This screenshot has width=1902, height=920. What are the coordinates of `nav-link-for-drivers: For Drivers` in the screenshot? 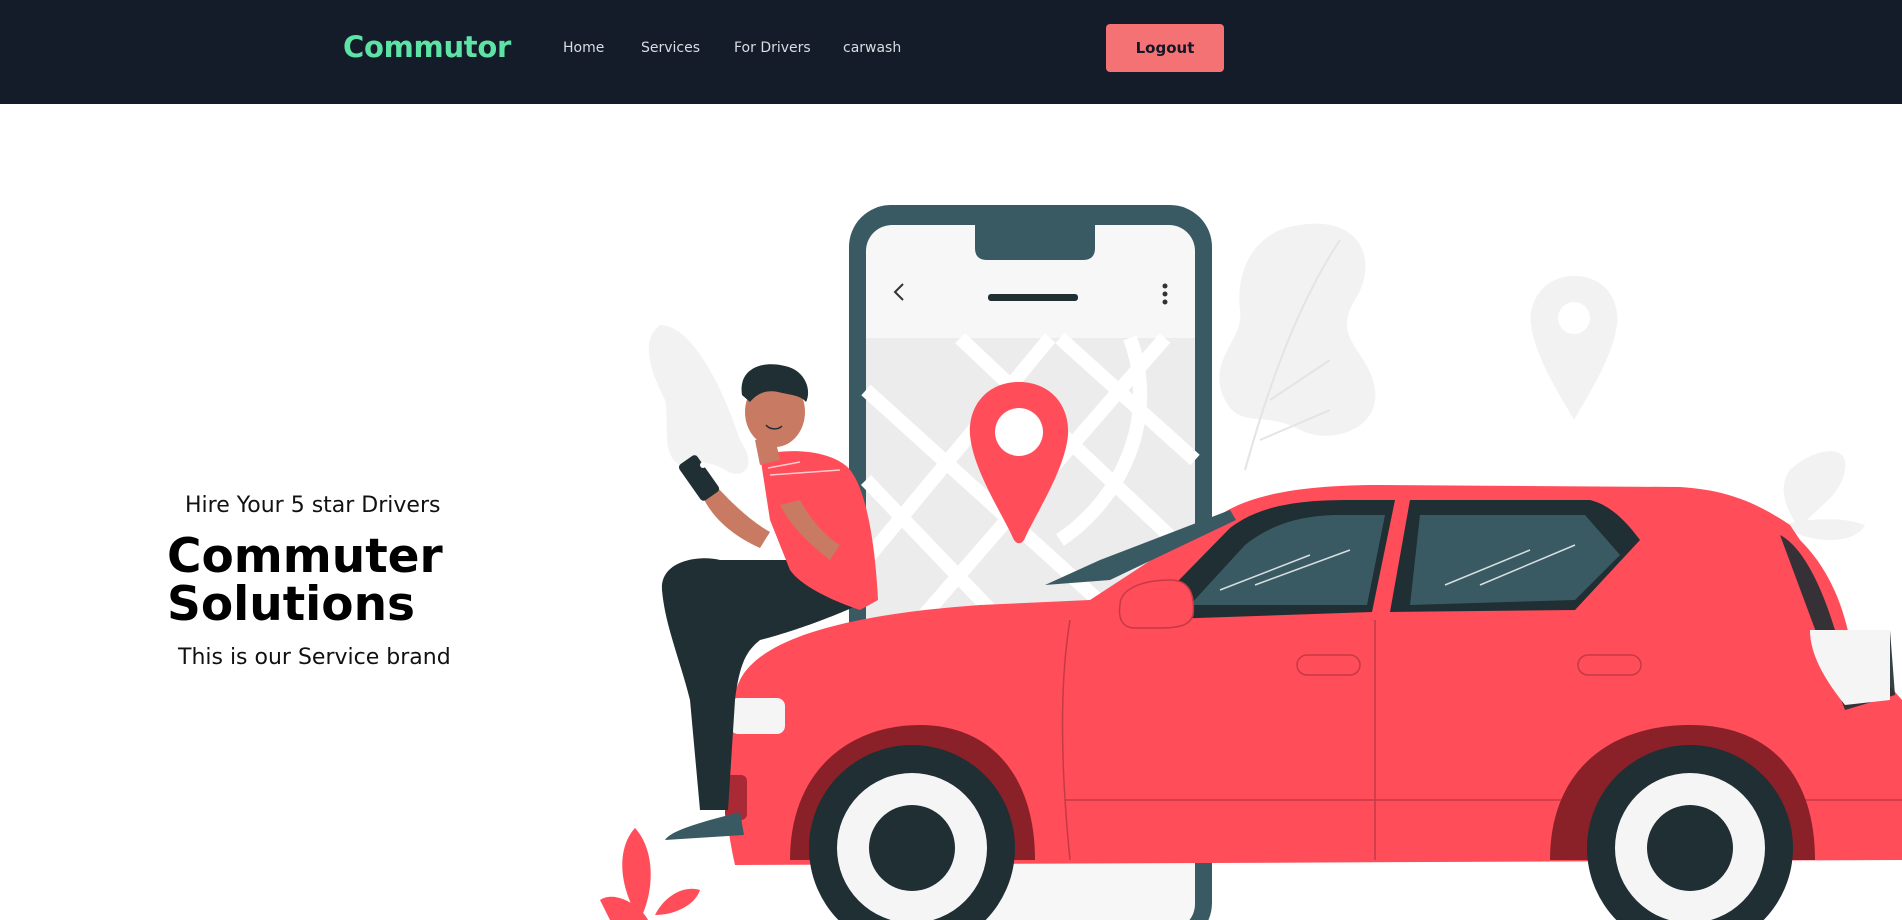 It's located at (772, 48).